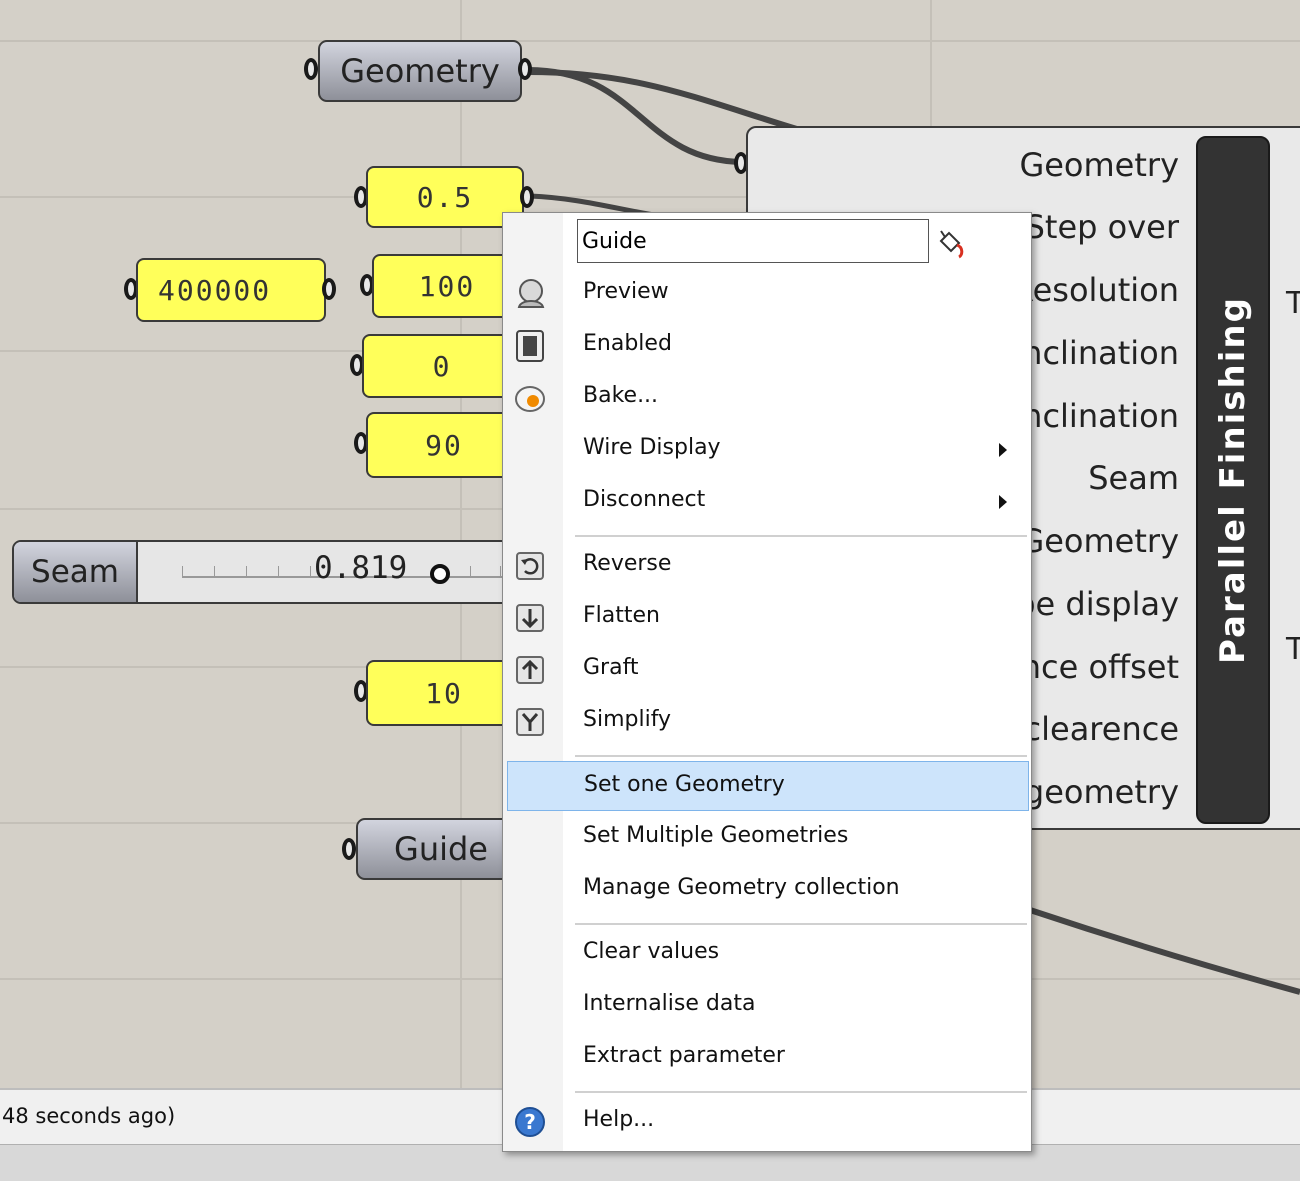 The width and height of the screenshot is (1300, 1181). What do you see at coordinates (267, 572) in the screenshot?
I see `seam-slider: Seam 0.819` at bounding box center [267, 572].